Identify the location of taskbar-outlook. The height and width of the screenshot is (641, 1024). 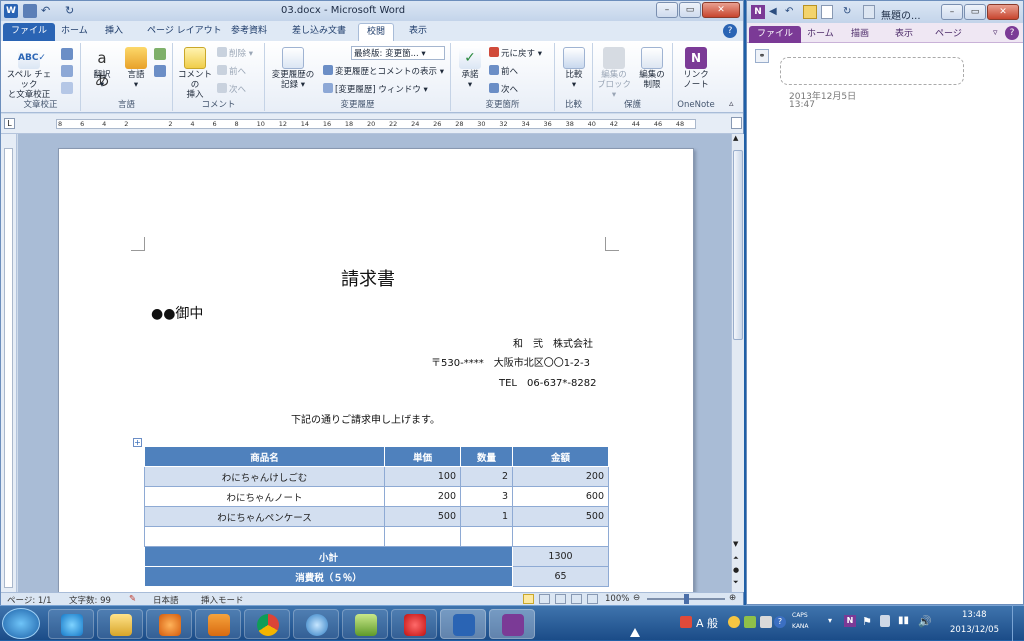
(218, 624).